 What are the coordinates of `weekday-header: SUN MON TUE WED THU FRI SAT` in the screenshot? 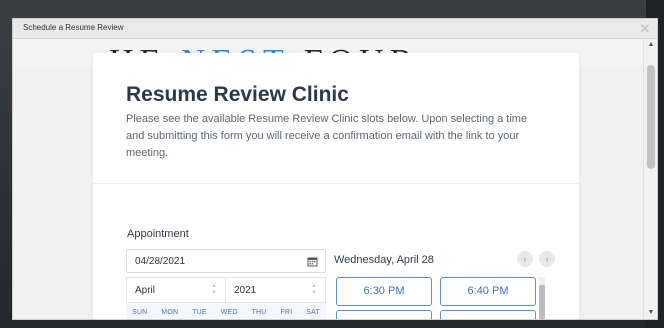 It's located at (226, 311).